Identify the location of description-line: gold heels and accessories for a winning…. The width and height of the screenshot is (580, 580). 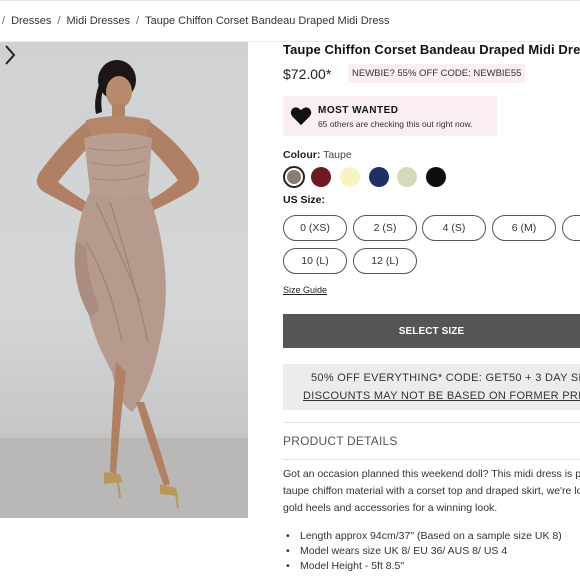
(390, 508).